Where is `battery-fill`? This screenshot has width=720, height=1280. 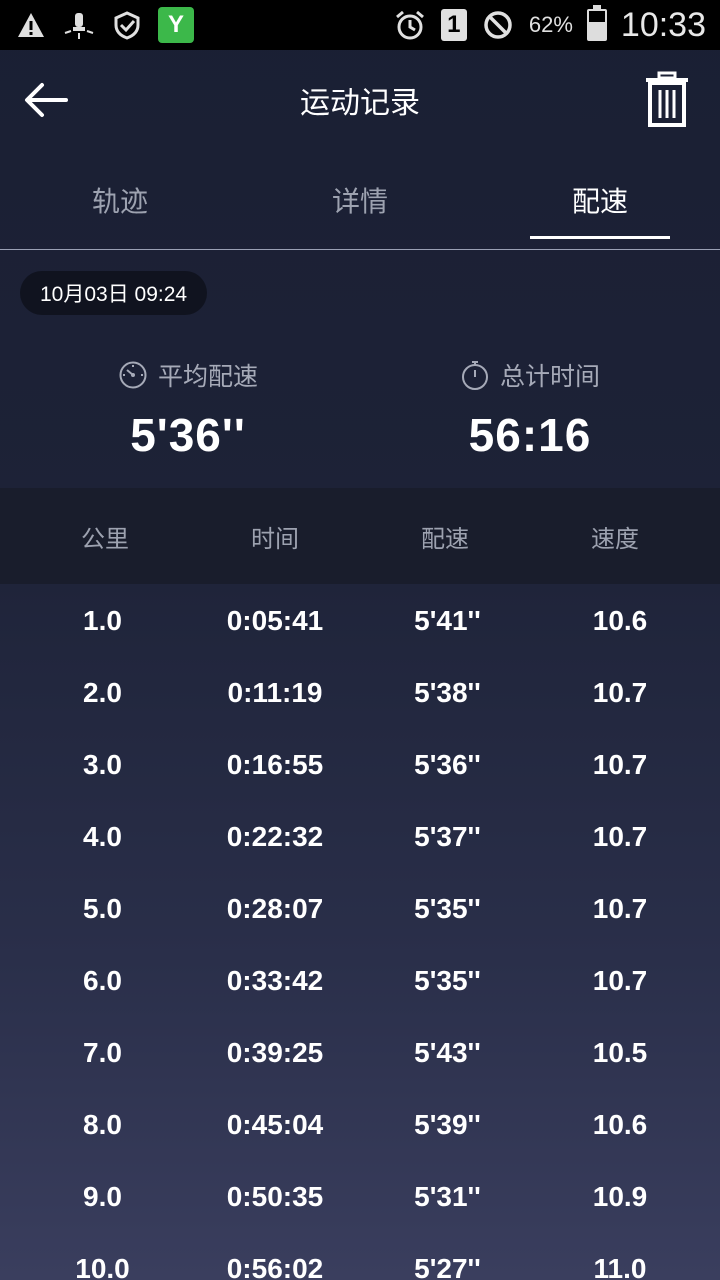 battery-fill is located at coordinates (596, 30).